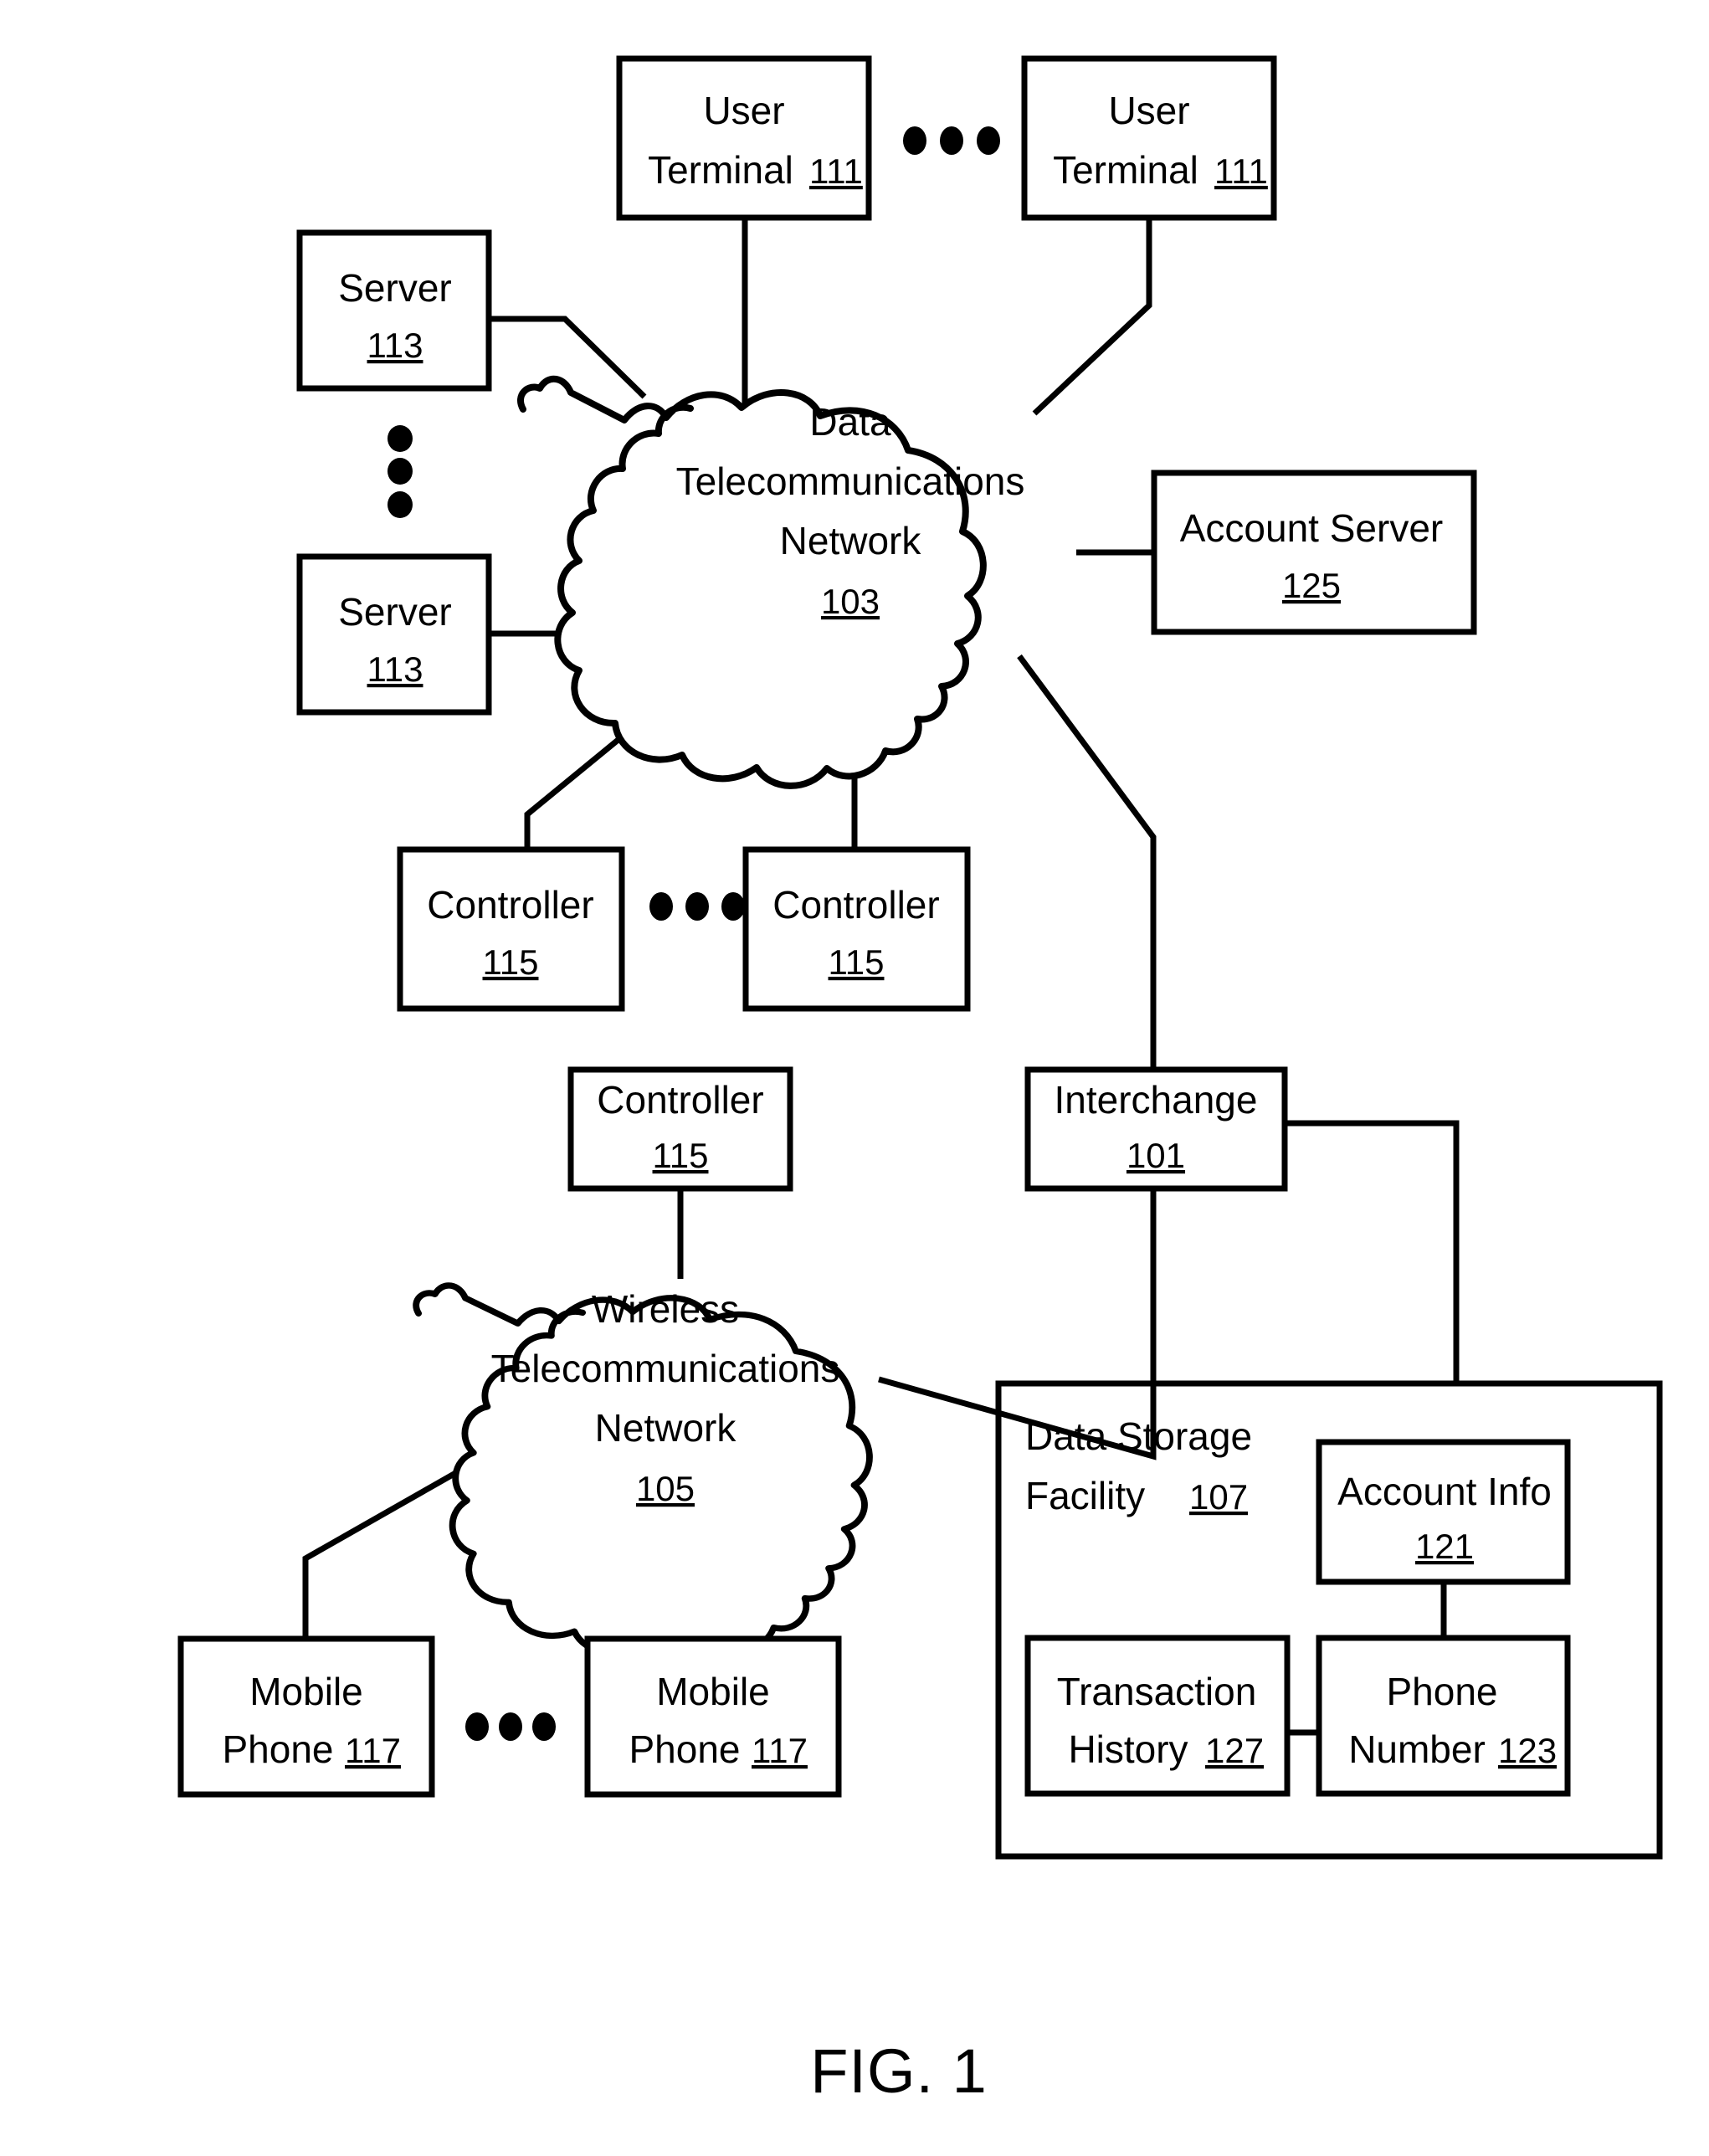 This screenshot has height=2156, width=1709. What do you see at coordinates (511, 962) in the screenshot?
I see `node-controller-left-ref: 115` at bounding box center [511, 962].